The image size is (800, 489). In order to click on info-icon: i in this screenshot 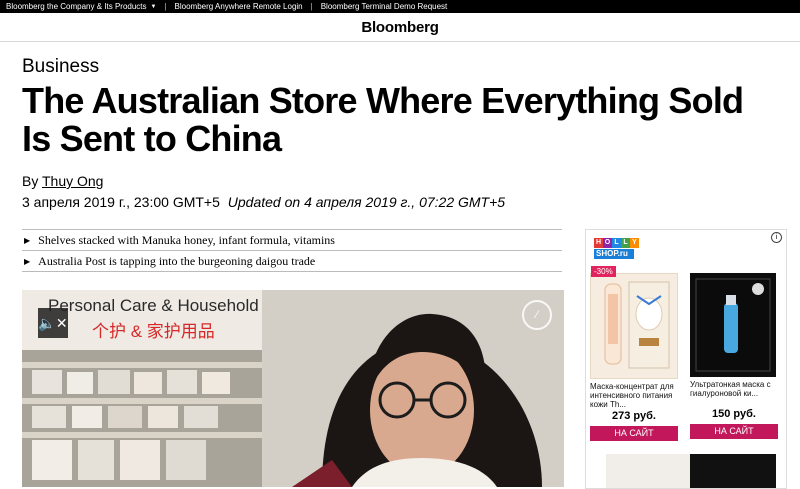, I will do `click(776, 237)`.